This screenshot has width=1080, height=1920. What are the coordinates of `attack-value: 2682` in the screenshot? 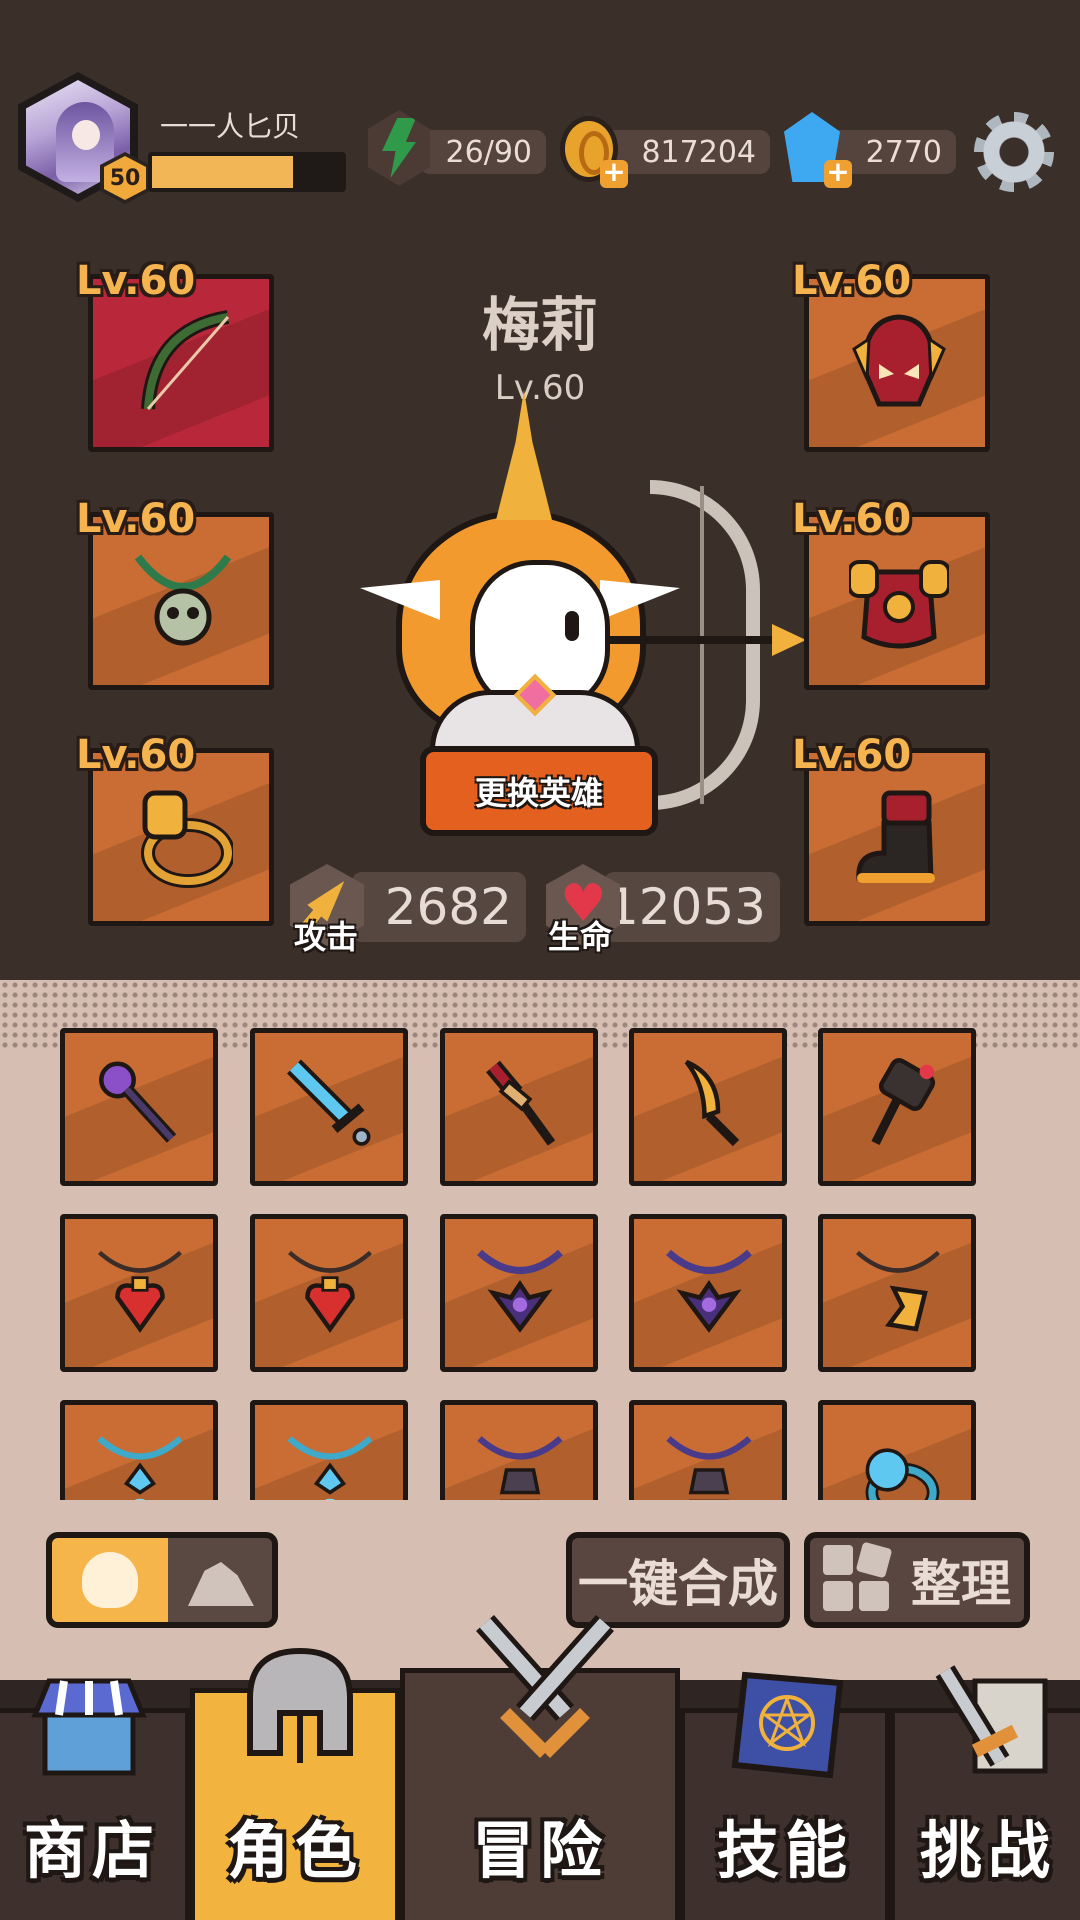 It's located at (439, 907).